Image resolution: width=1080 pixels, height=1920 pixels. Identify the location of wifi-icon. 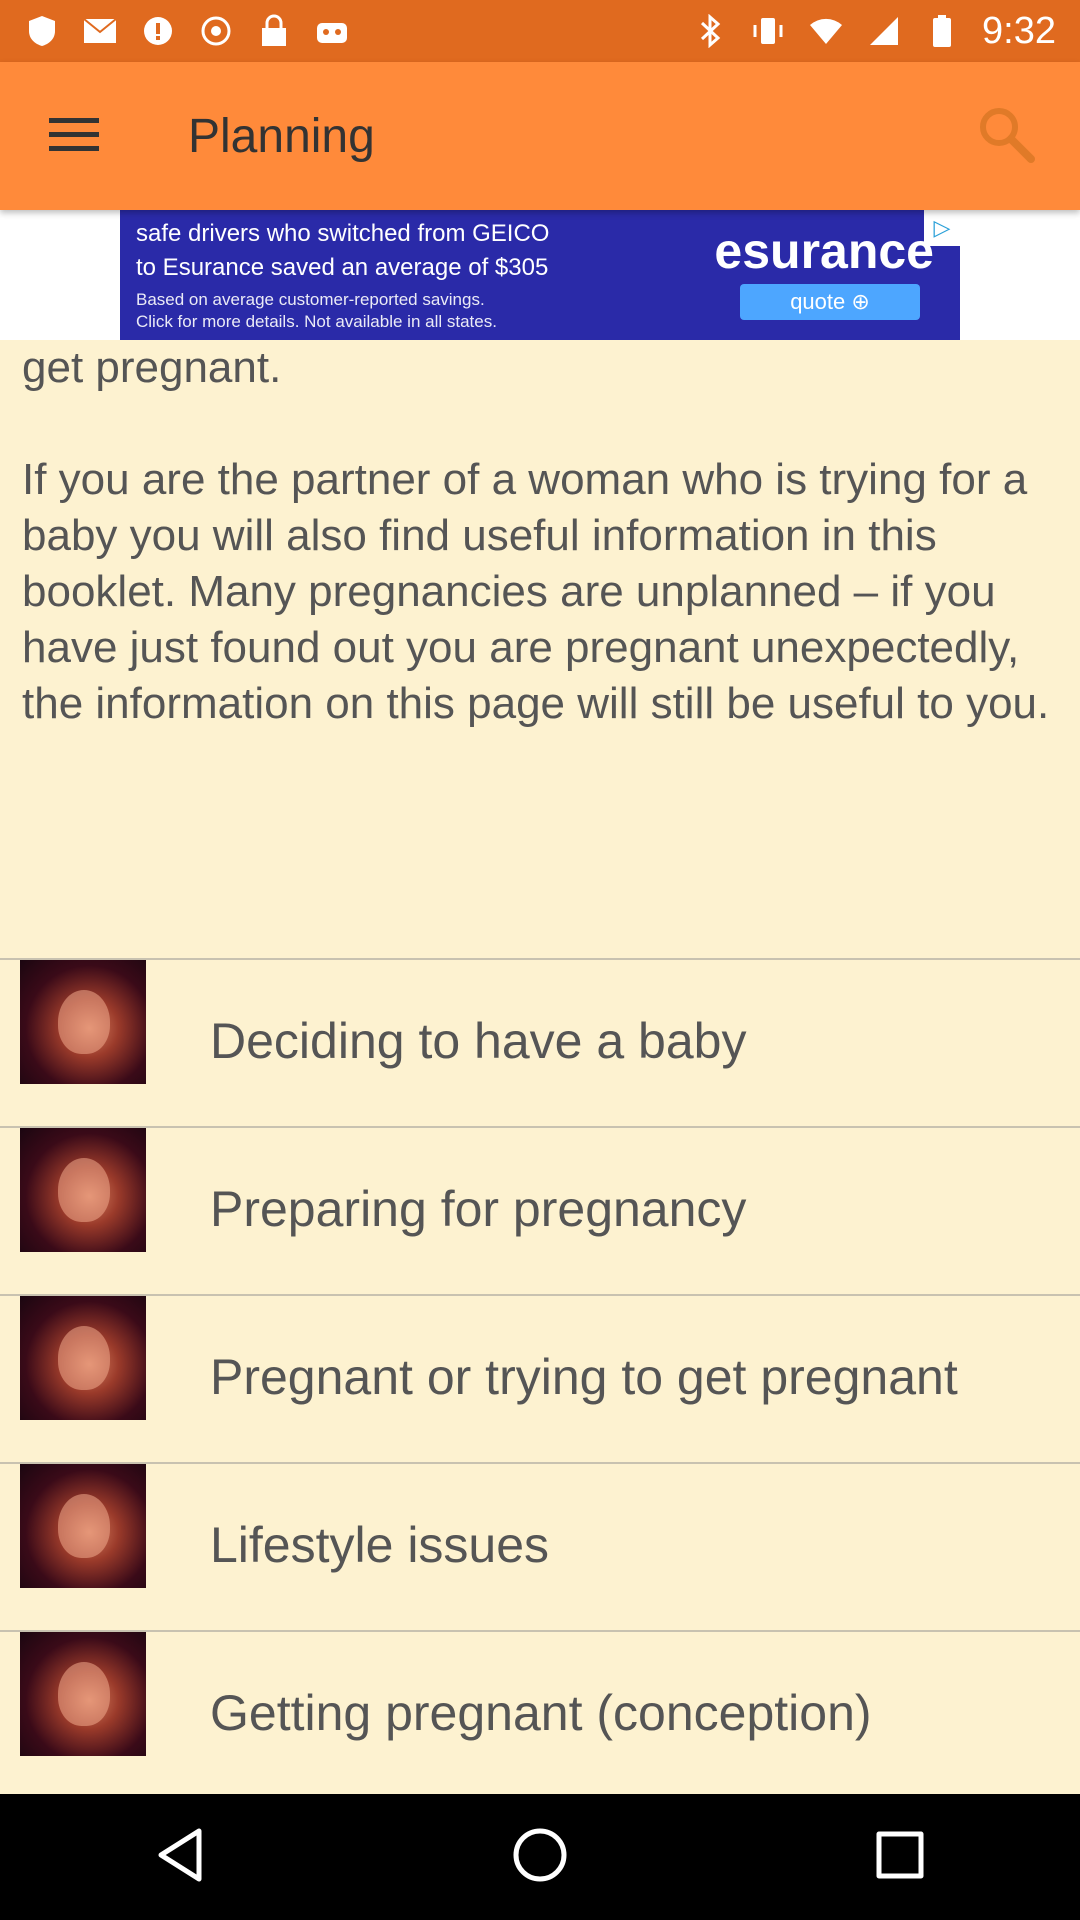
(826, 31).